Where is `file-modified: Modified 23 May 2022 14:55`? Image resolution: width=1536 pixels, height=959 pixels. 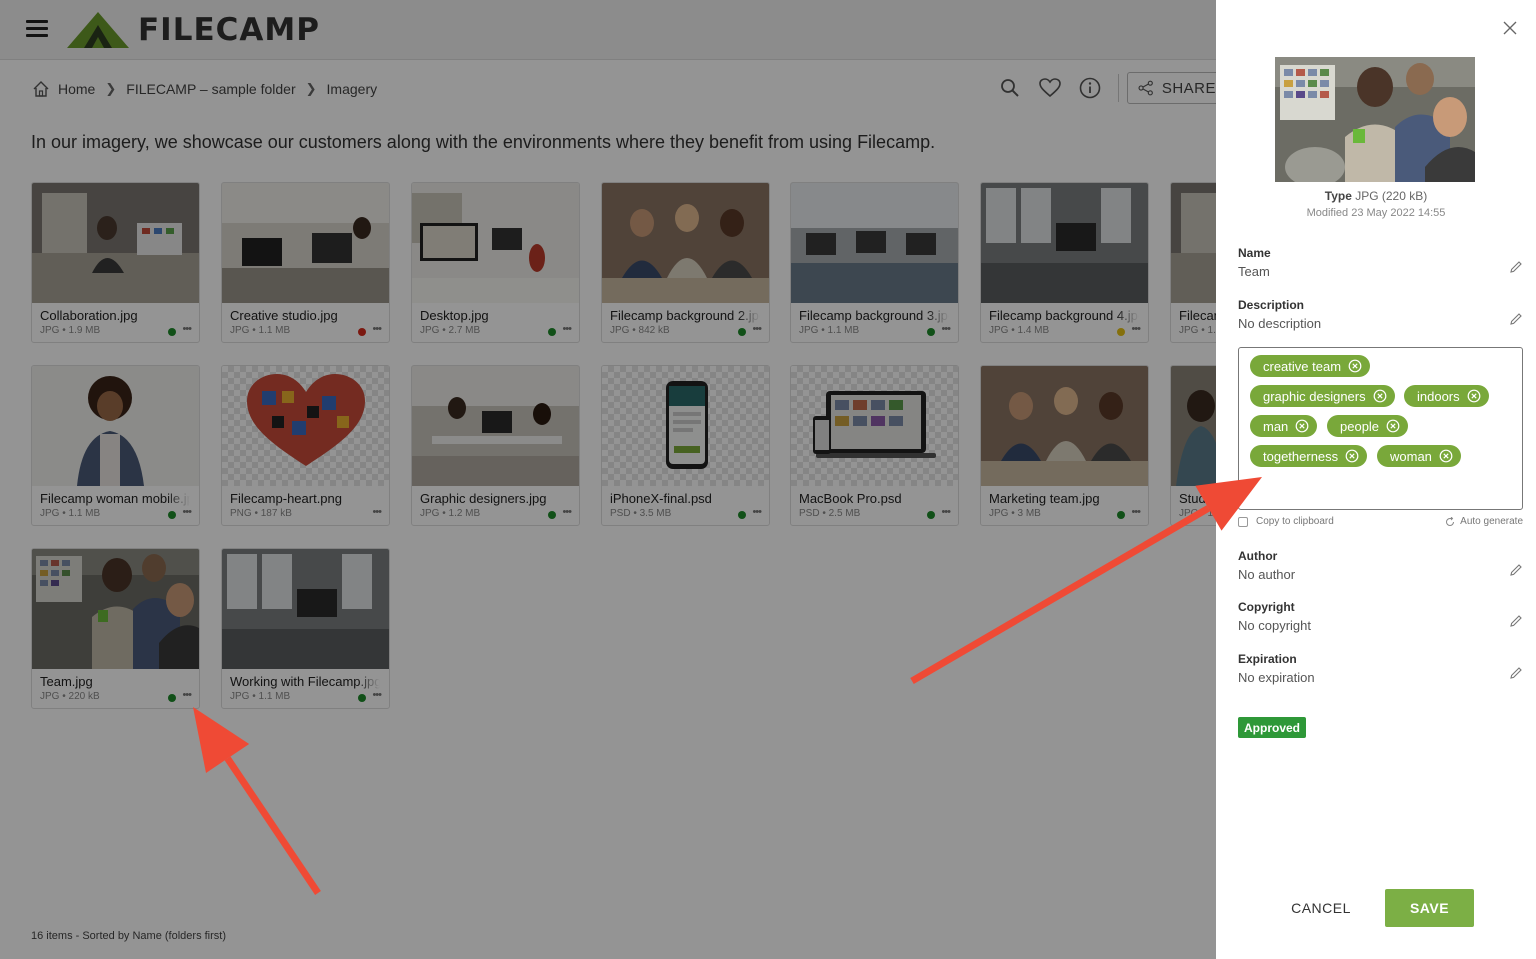 file-modified: Modified 23 May 2022 14:55 is located at coordinates (1376, 213).